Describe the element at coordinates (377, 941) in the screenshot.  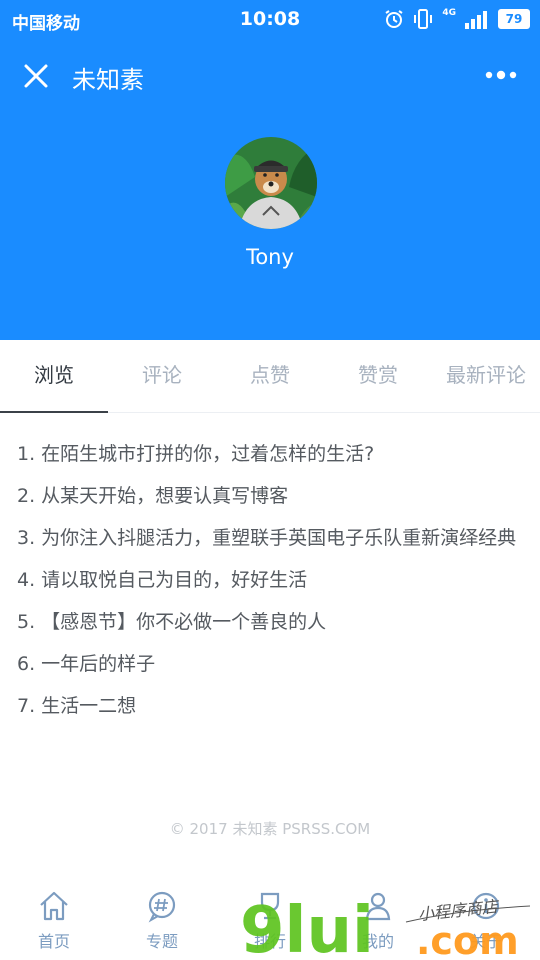
I see `bottom-nav-label: 我的` at that location.